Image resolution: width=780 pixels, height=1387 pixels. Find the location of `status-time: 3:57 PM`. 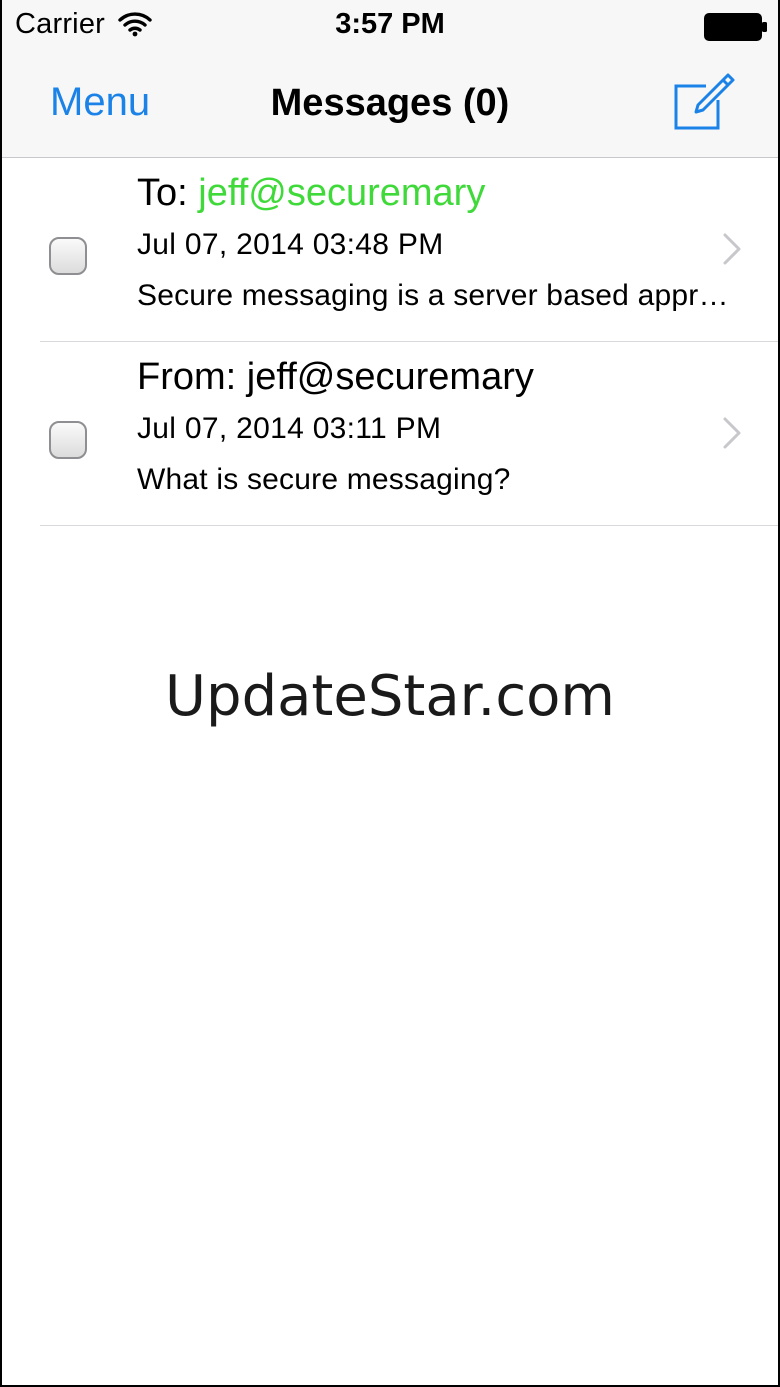

status-time: 3:57 PM is located at coordinates (390, 24).